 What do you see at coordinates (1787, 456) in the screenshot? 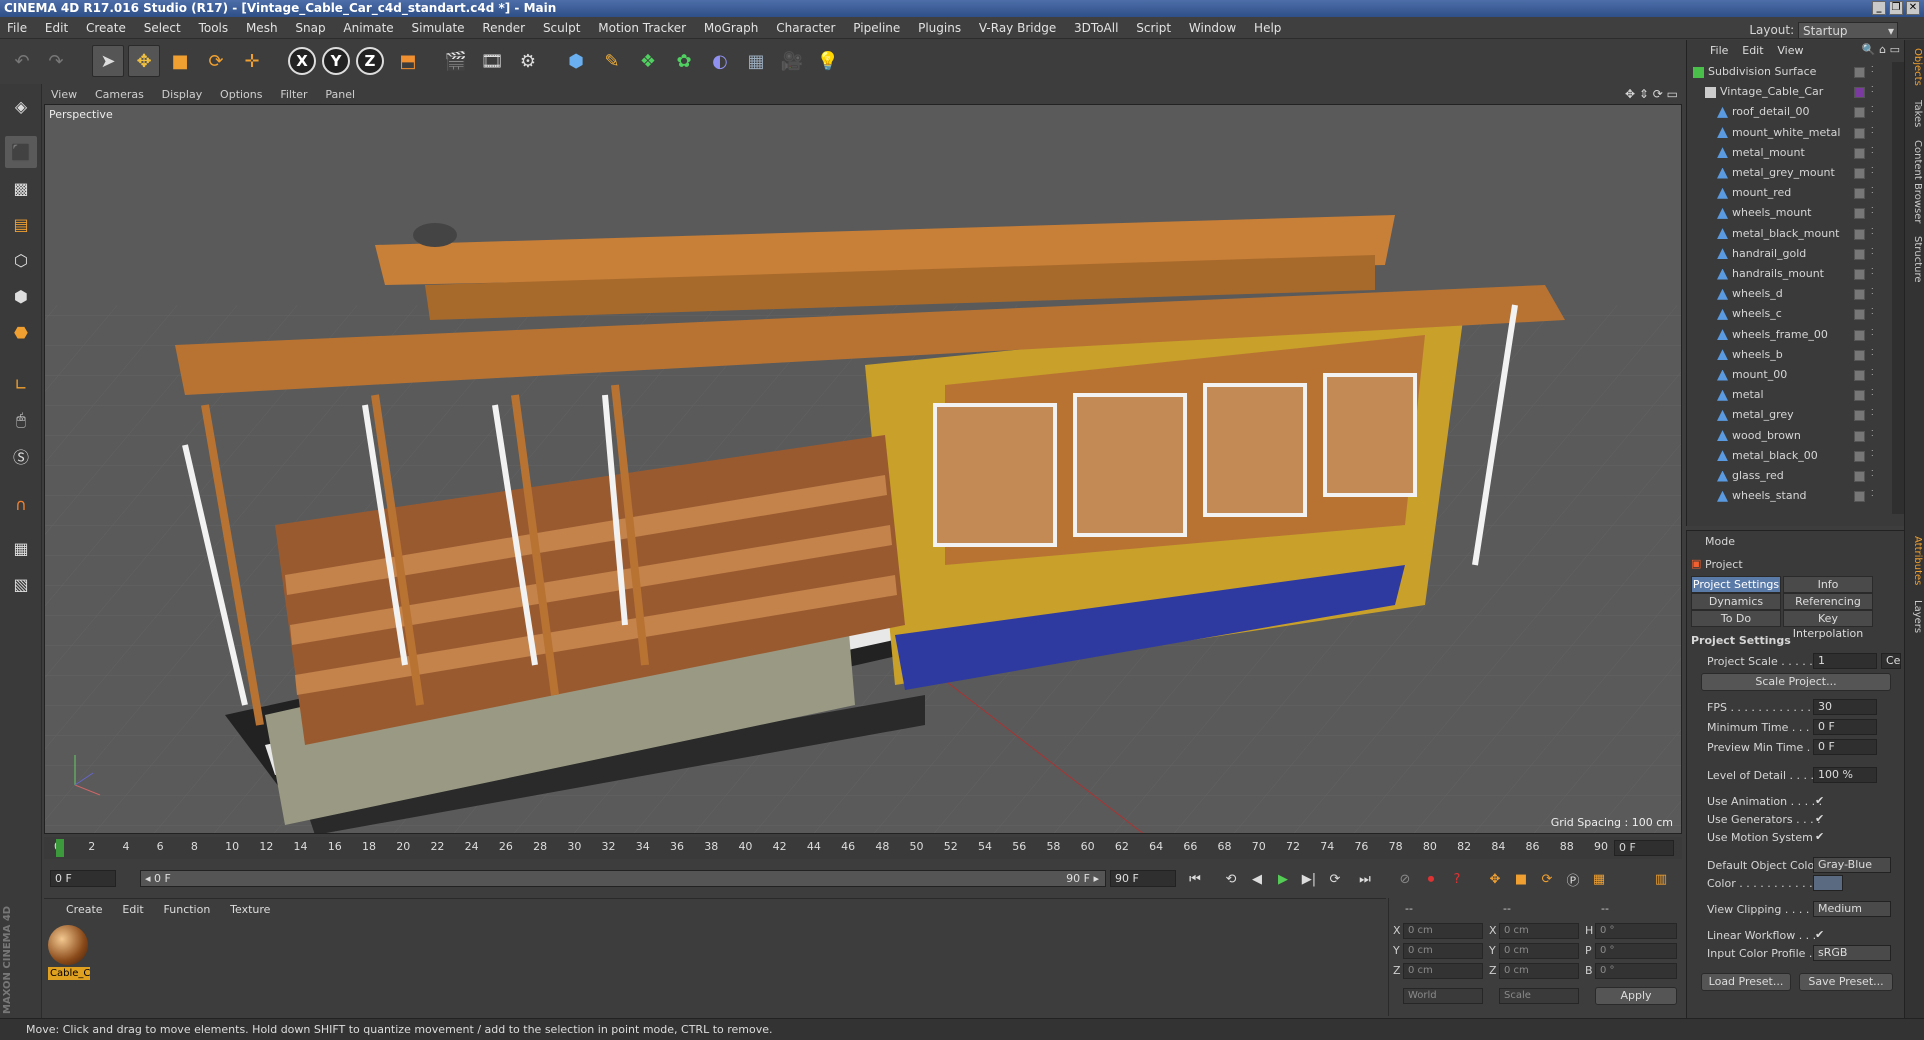
I see `object-row: metal_black_00 ⁚` at bounding box center [1787, 456].